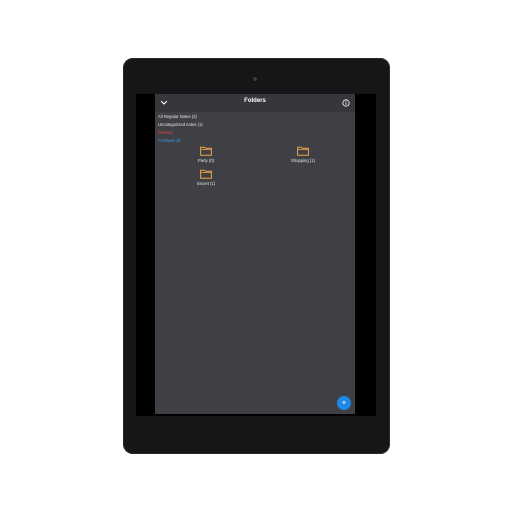  I want to click on app-bar: Folders, so click(255, 103).